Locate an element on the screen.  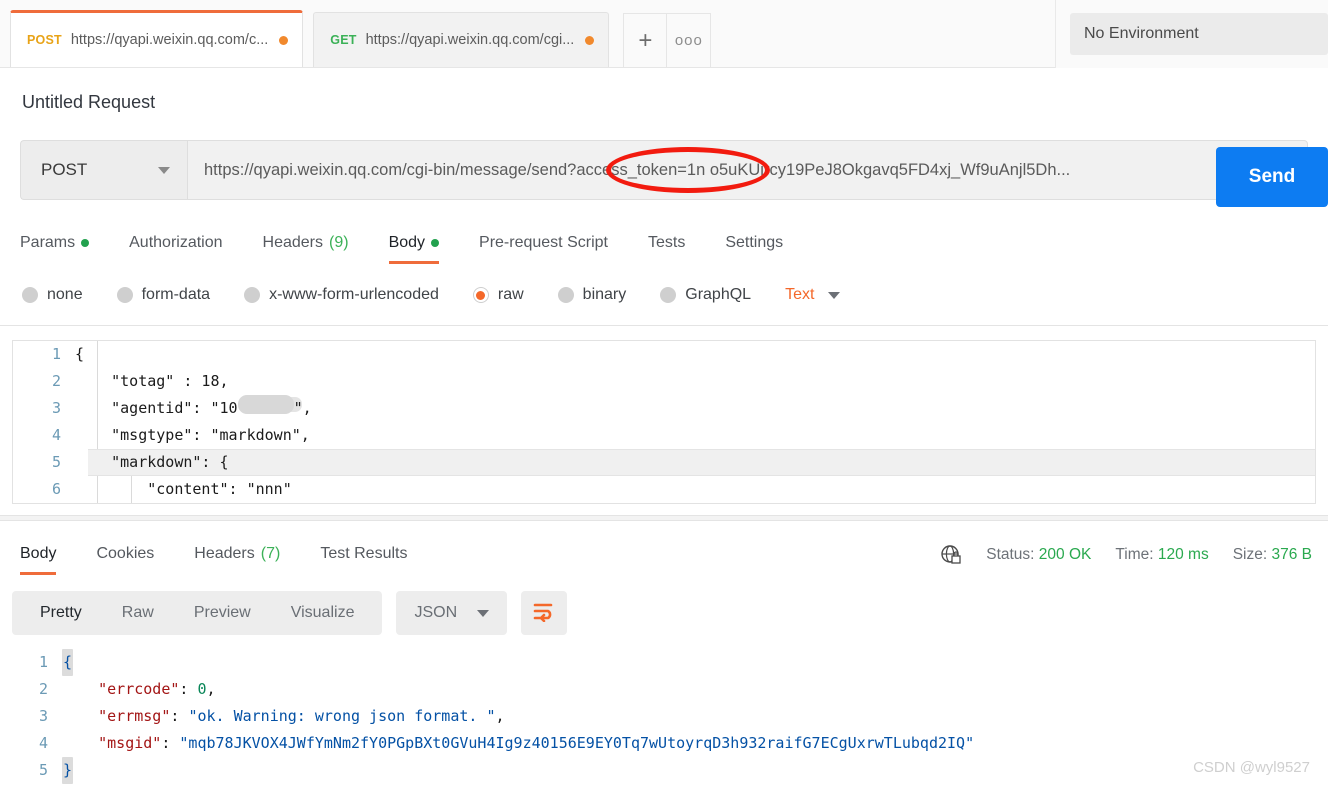
tab-body: Body is located at coordinates (414, 249).